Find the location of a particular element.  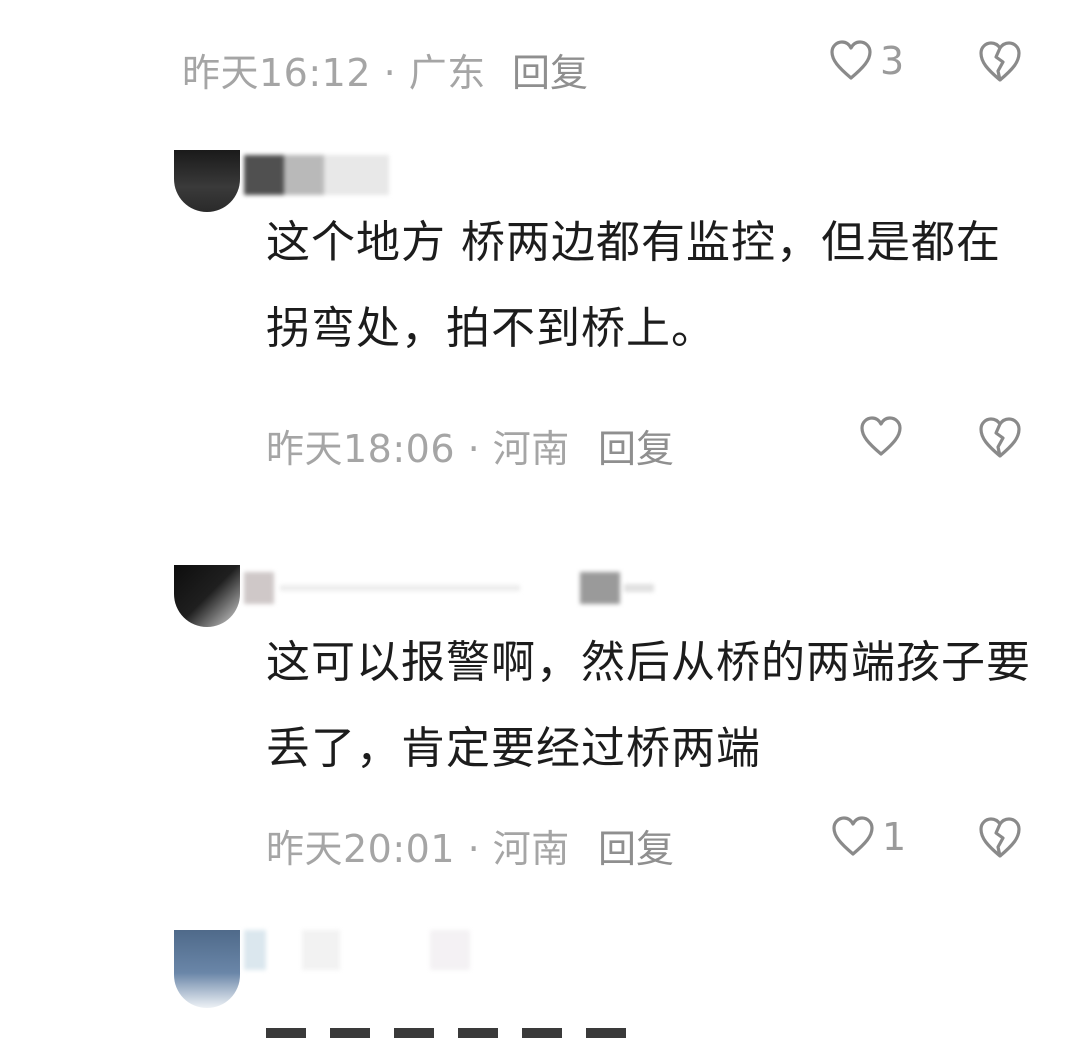

comment-time-location: 昨天18:06 · 河南 is located at coordinates (418, 449).